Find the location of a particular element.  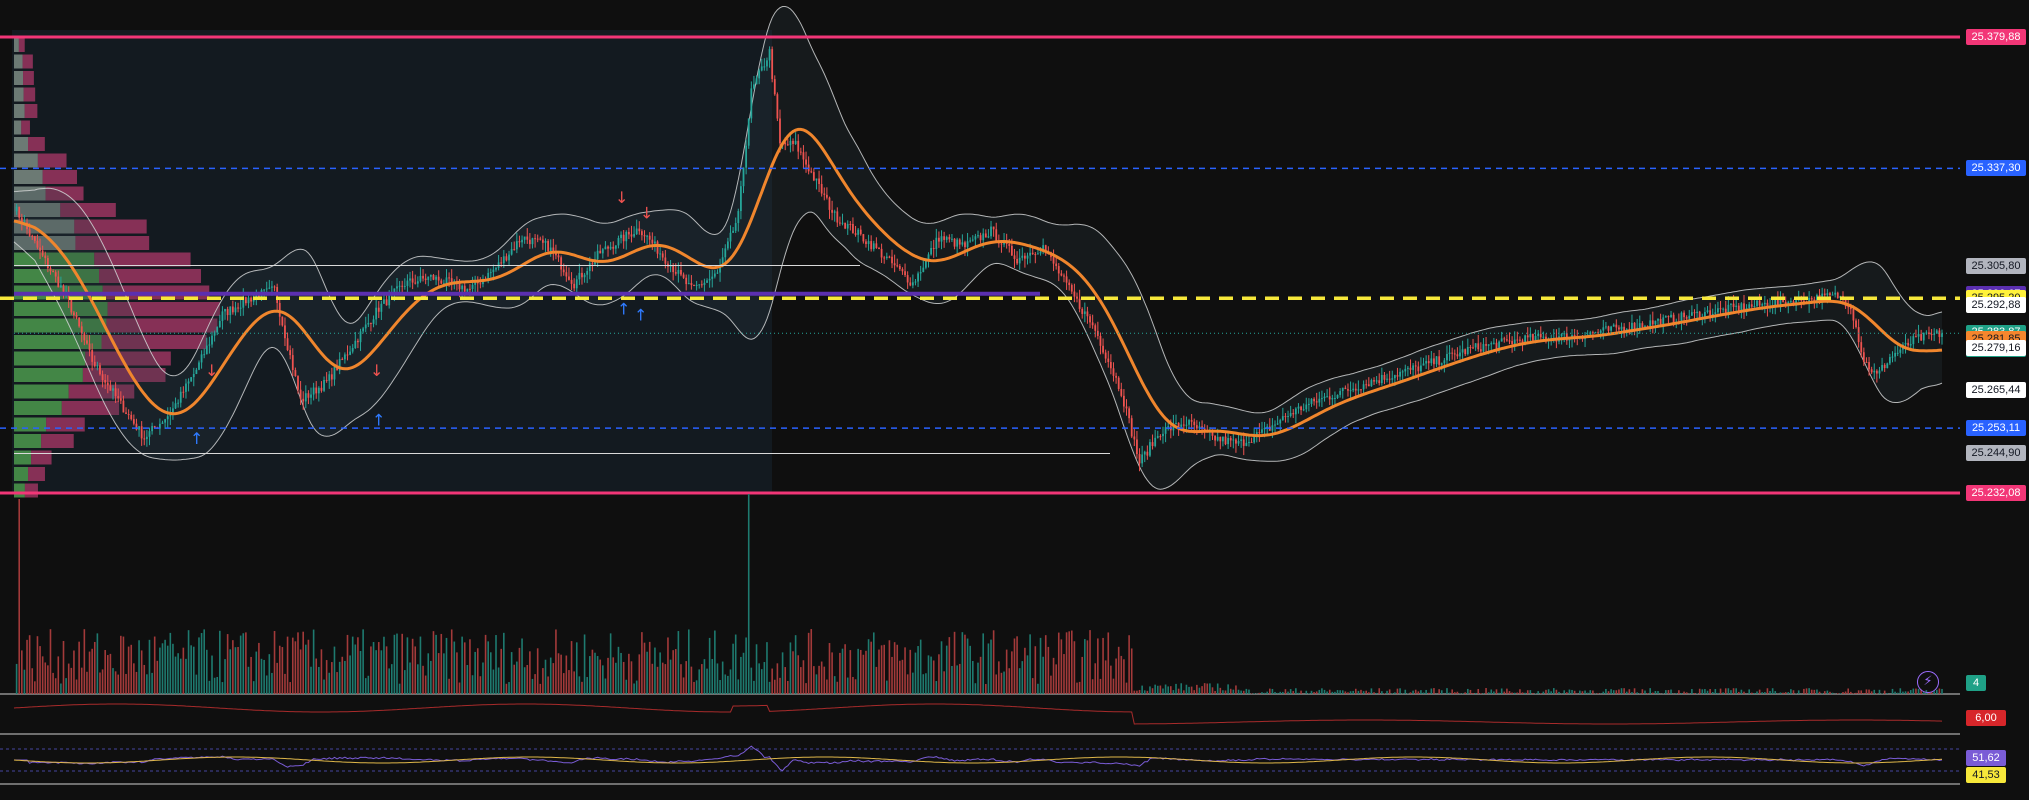

profile-bar-up is located at coordinates (38, 408).